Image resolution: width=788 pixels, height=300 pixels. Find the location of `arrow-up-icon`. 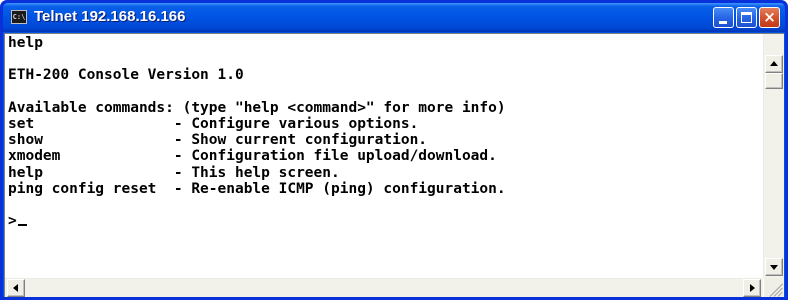

arrow-up-icon is located at coordinates (774, 63).